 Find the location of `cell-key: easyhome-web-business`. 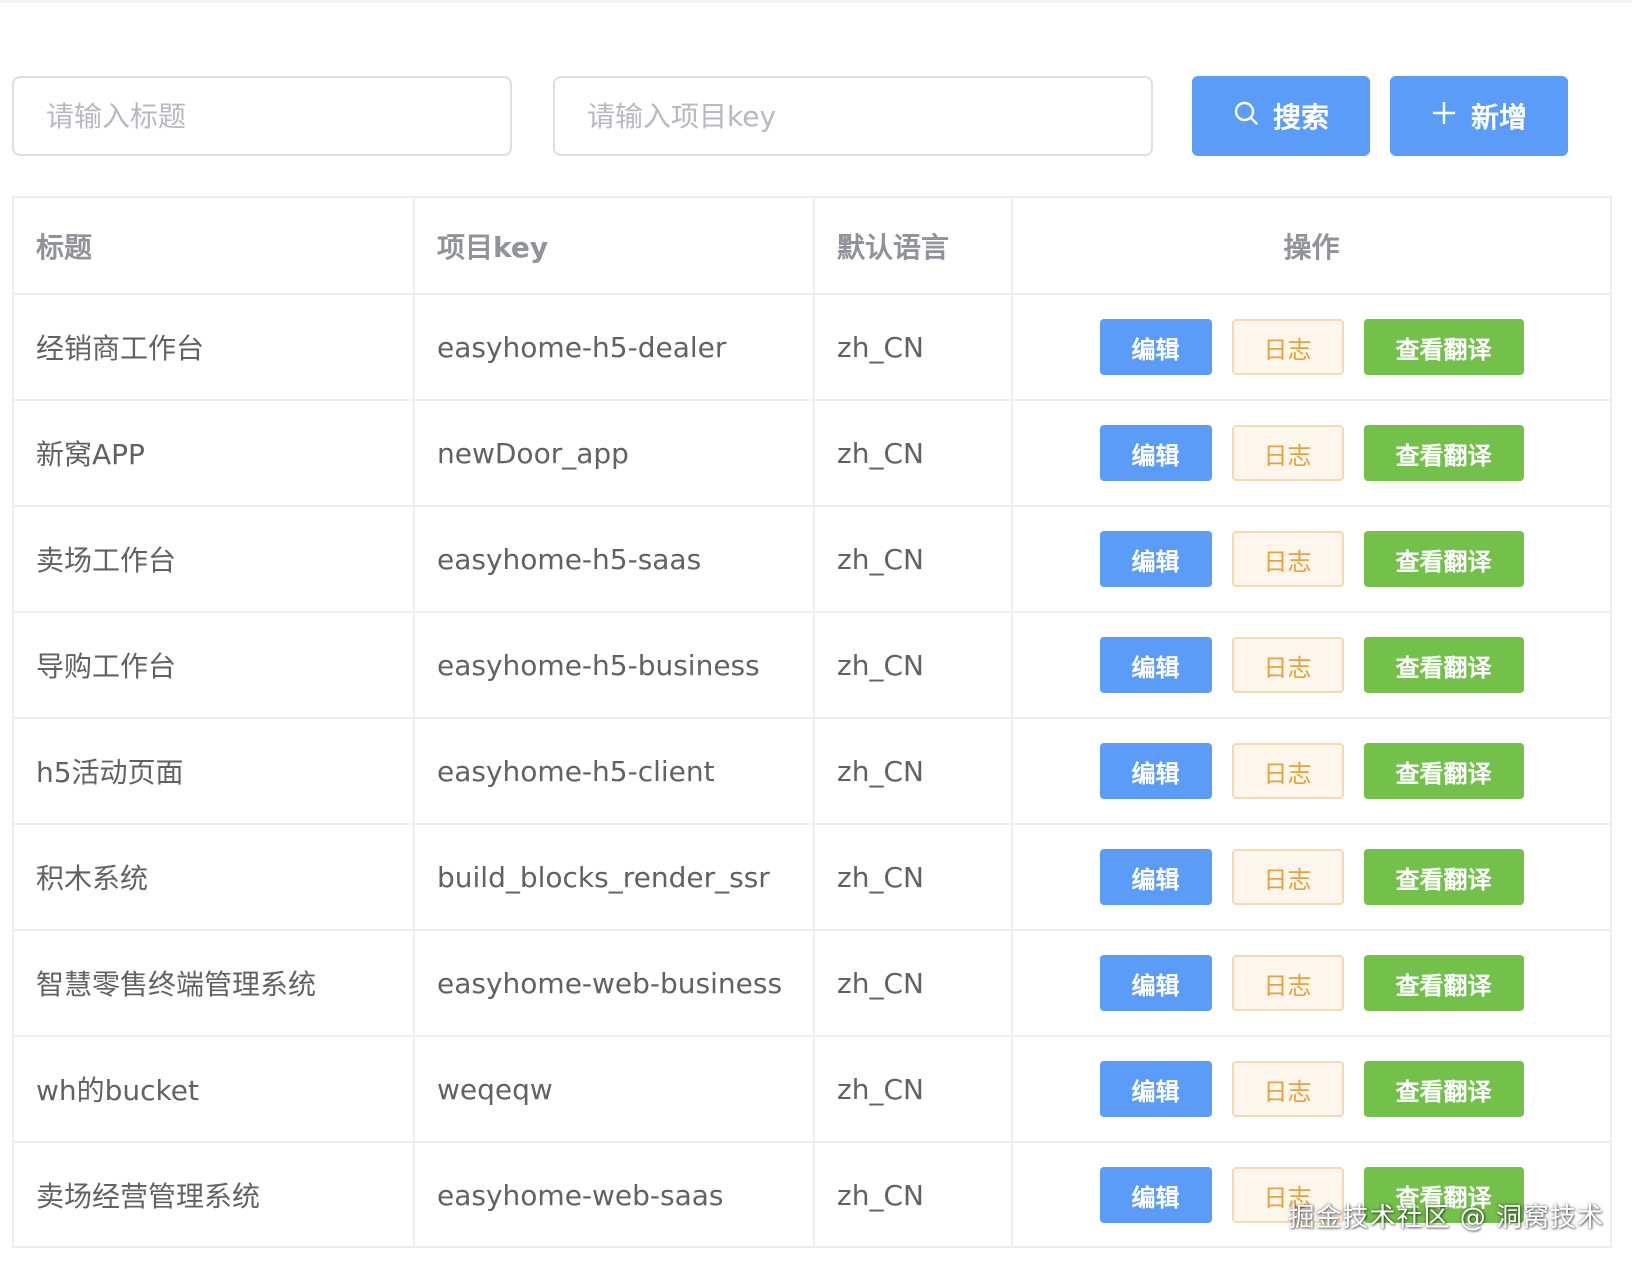

cell-key: easyhome-web-business is located at coordinates (614, 983).